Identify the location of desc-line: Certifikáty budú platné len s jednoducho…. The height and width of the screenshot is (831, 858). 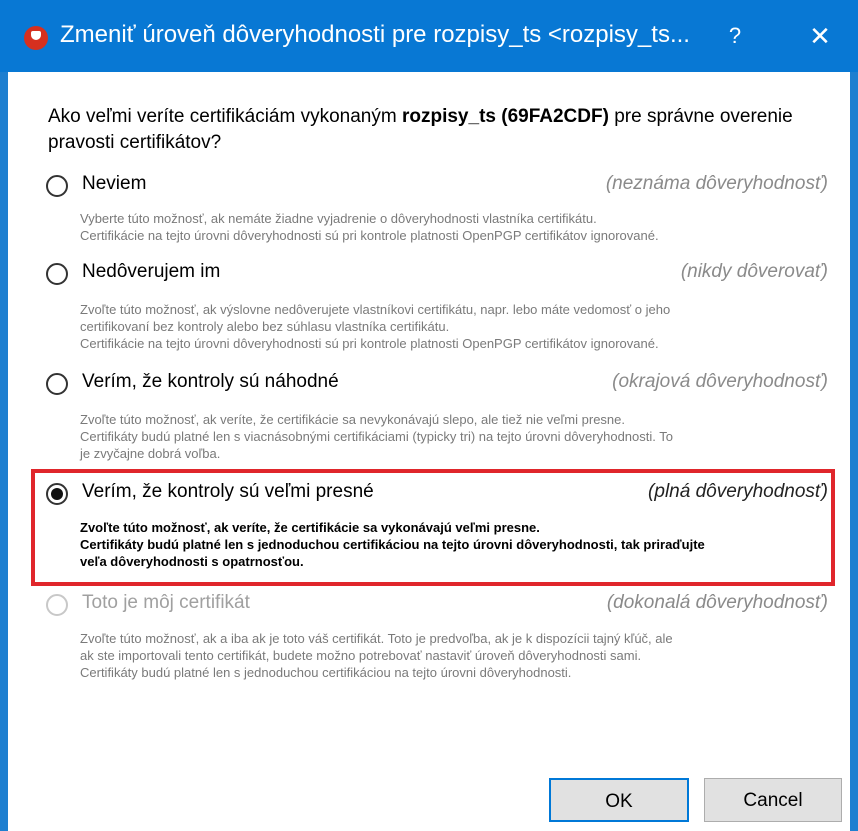
(326, 672).